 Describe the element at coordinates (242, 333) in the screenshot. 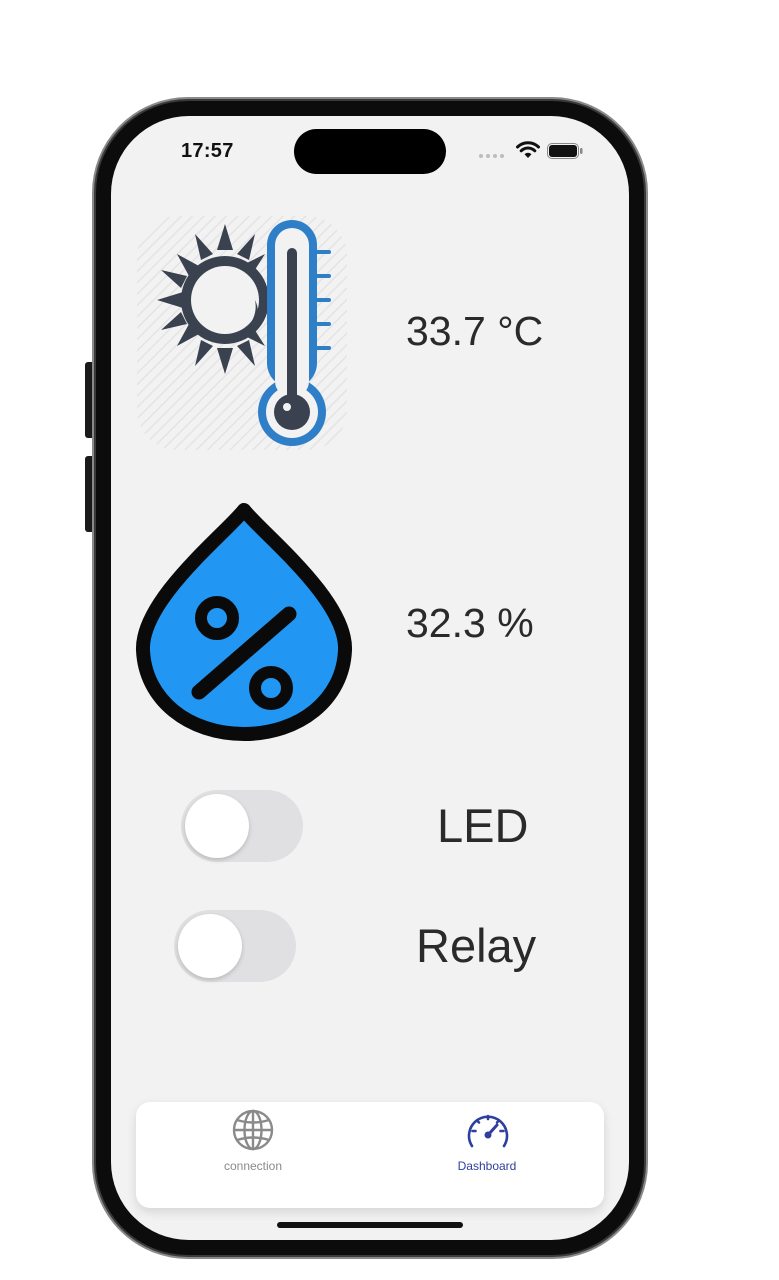

I see `thermometer-sun-icon` at that location.